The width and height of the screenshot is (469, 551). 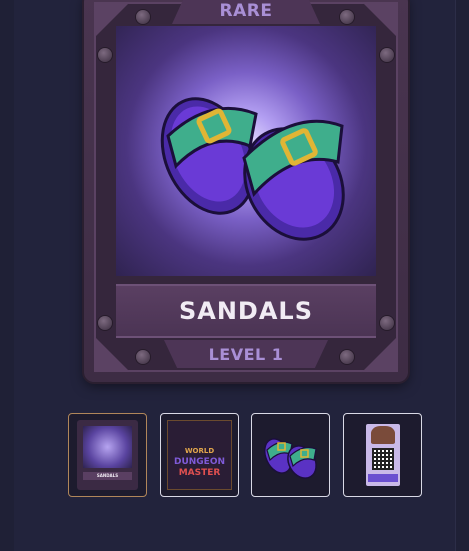 What do you see at coordinates (383, 459) in the screenshot?
I see `qr-code-icon` at bounding box center [383, 459].